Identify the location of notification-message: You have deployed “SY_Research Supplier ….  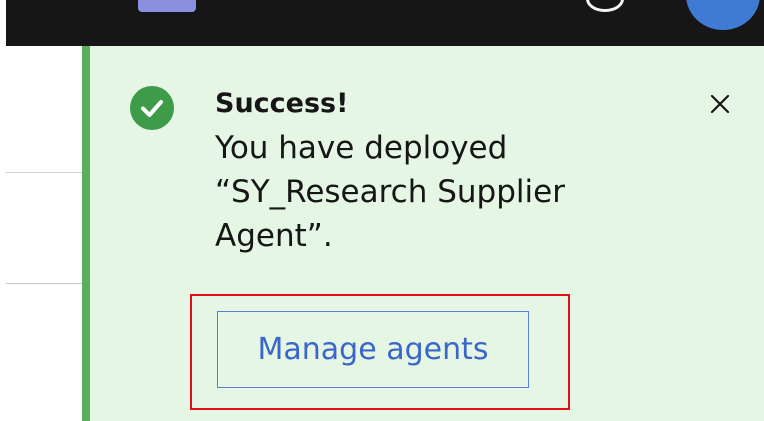
(390, 192).